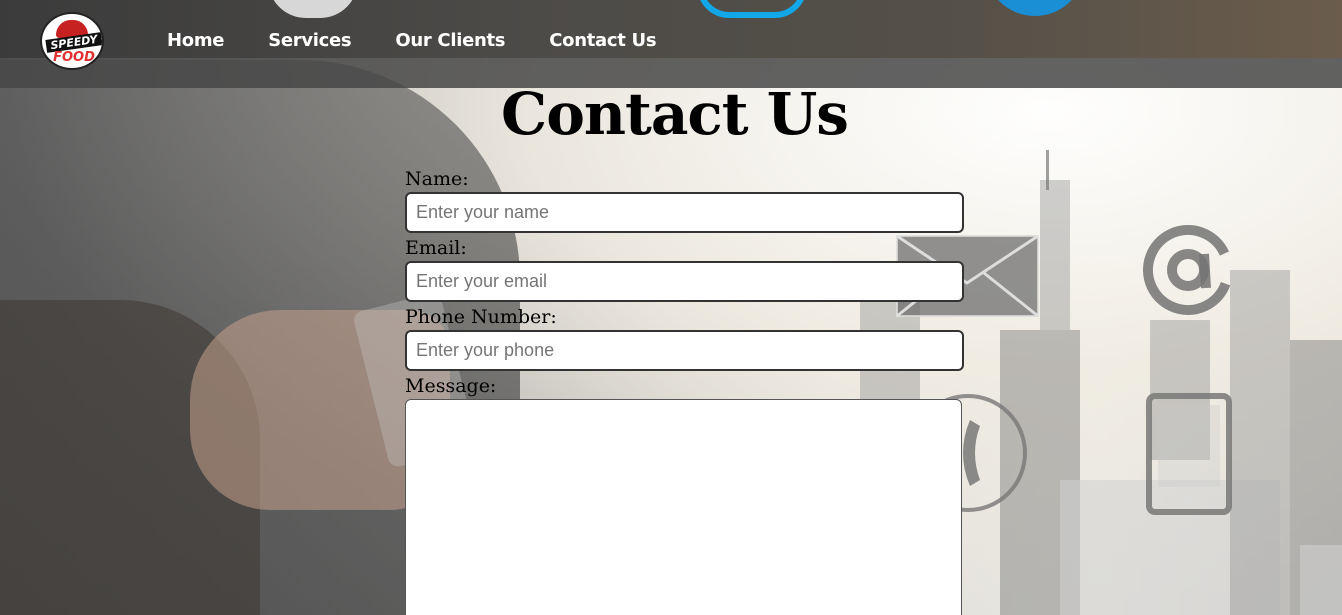 This screenshot has height=615, width=1342. What do you see at coordinates (309, 40) in the screenshot?
I see `nav-services-link: Services` at bounding box center [309, 40].